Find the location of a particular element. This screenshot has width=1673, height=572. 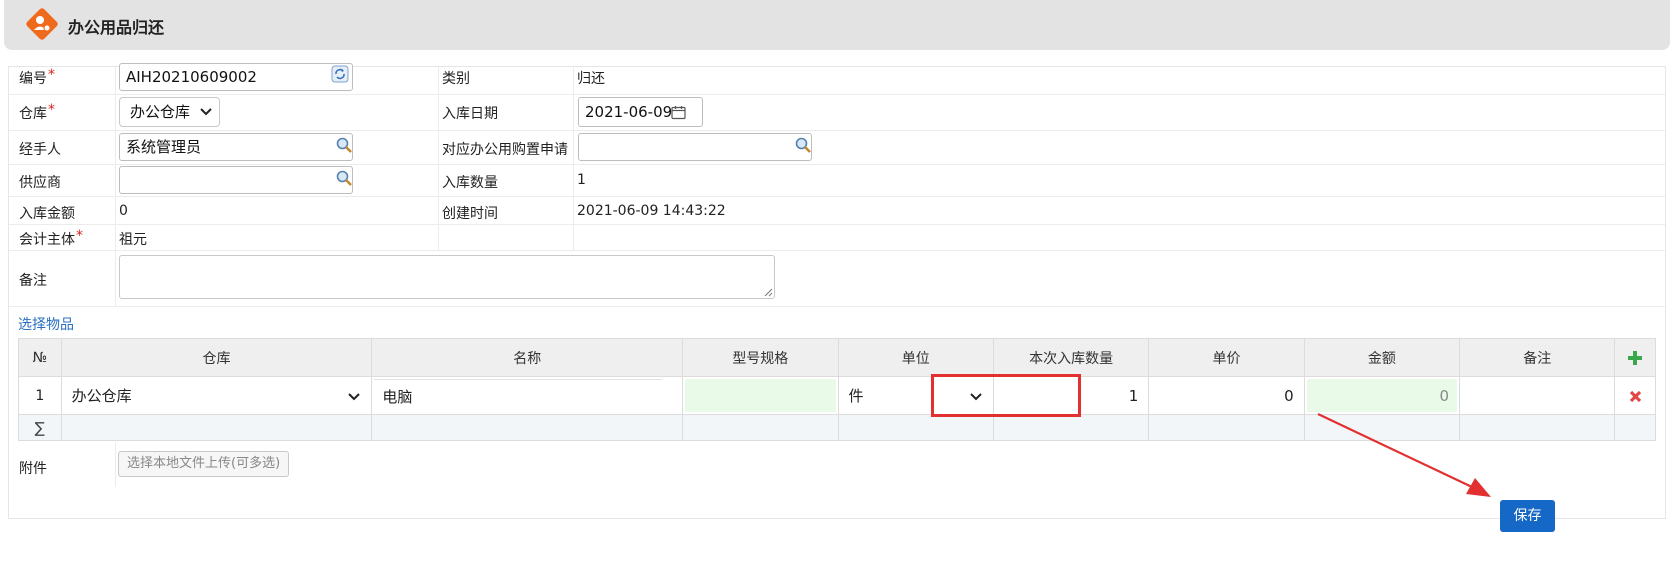

row-amount-cell: 0 is located at coordinates (1382, 395).